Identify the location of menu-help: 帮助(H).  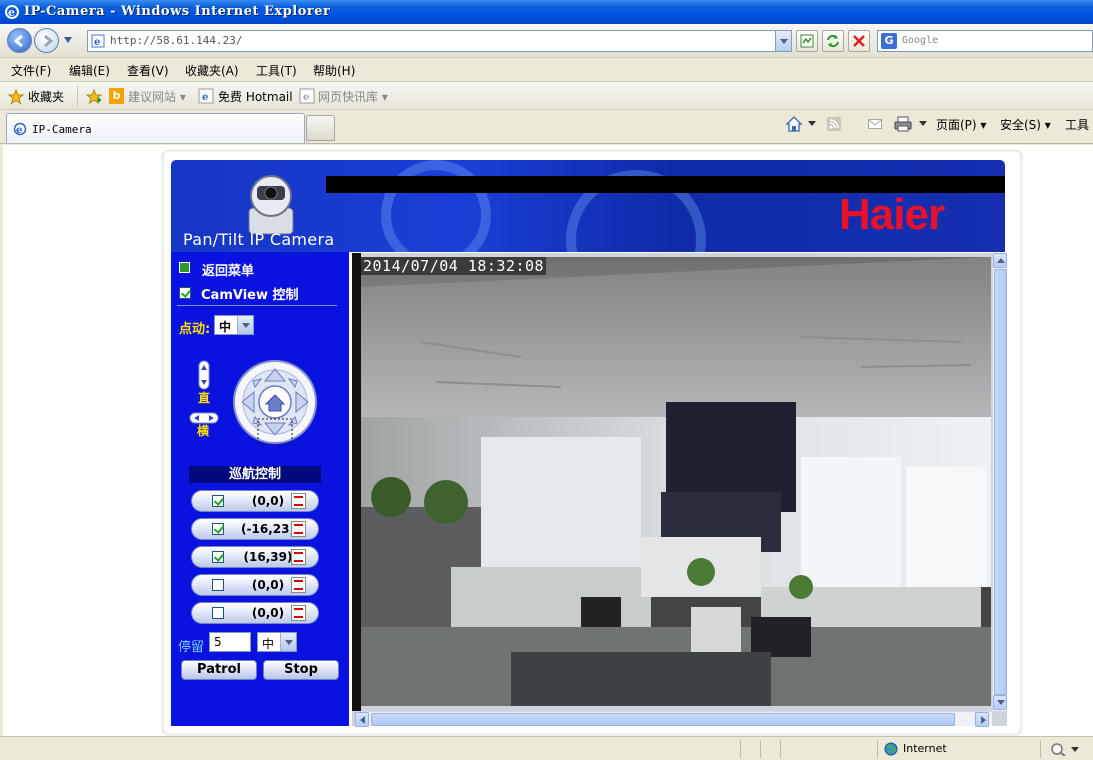
(334, 70).